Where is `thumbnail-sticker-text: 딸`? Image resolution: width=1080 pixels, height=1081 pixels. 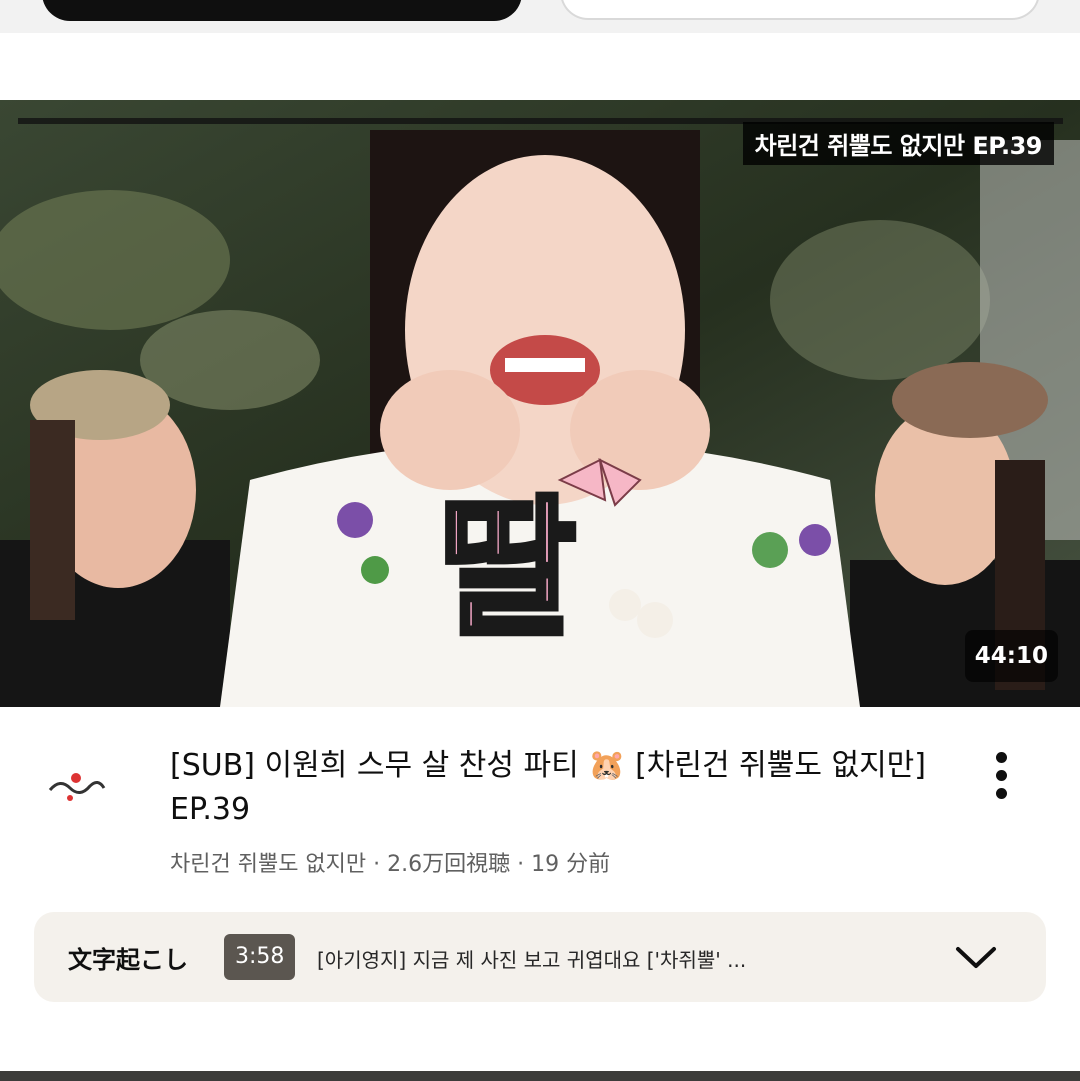 thumbnail-sticker-text: 딸 is located at coordinates (507, 570).